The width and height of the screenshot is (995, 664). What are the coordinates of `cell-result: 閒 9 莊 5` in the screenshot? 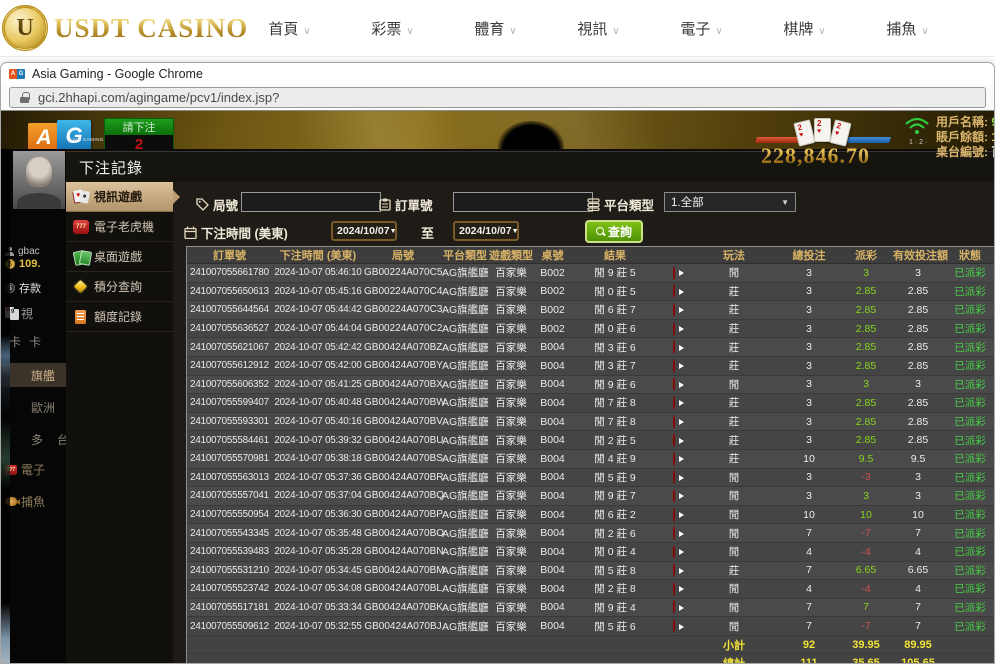 It's located at (615, 273).